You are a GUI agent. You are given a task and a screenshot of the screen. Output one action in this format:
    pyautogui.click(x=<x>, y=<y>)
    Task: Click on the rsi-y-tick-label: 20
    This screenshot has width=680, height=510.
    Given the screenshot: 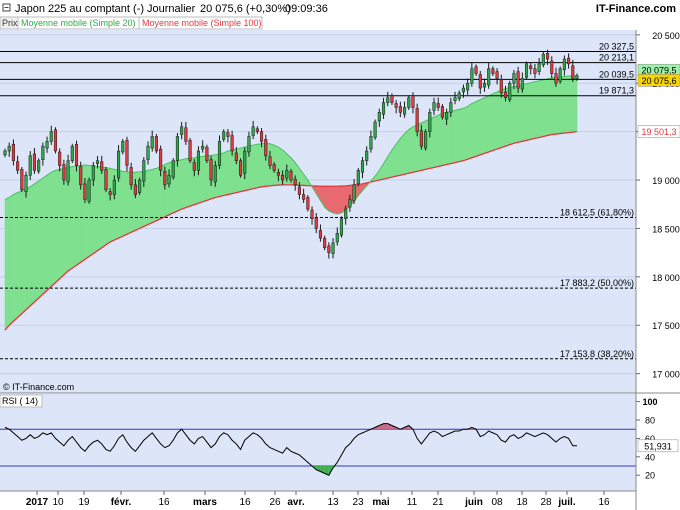 What is the action you would take?
    pyautogui.click(x=650, y=476)
    